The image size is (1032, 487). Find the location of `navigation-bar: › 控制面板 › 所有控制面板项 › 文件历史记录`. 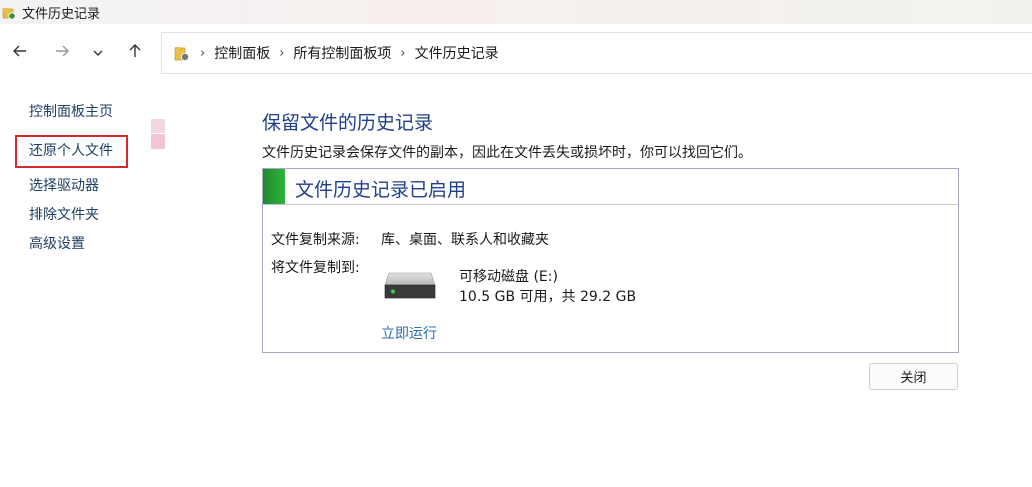

navigation-bar: › 控制面板 › 所有控制面板项 › 文件历史记录 is located at coordinates (516, 53).